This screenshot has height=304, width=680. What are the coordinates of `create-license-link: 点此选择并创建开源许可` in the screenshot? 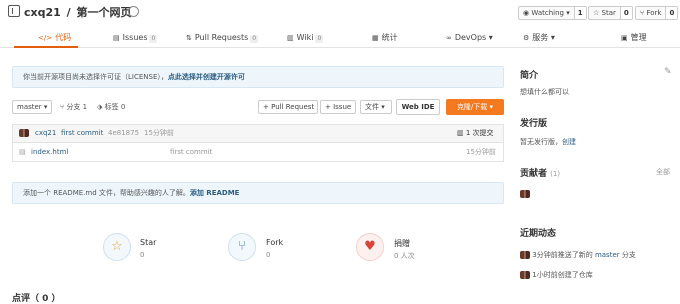 It's located at (206, 77).